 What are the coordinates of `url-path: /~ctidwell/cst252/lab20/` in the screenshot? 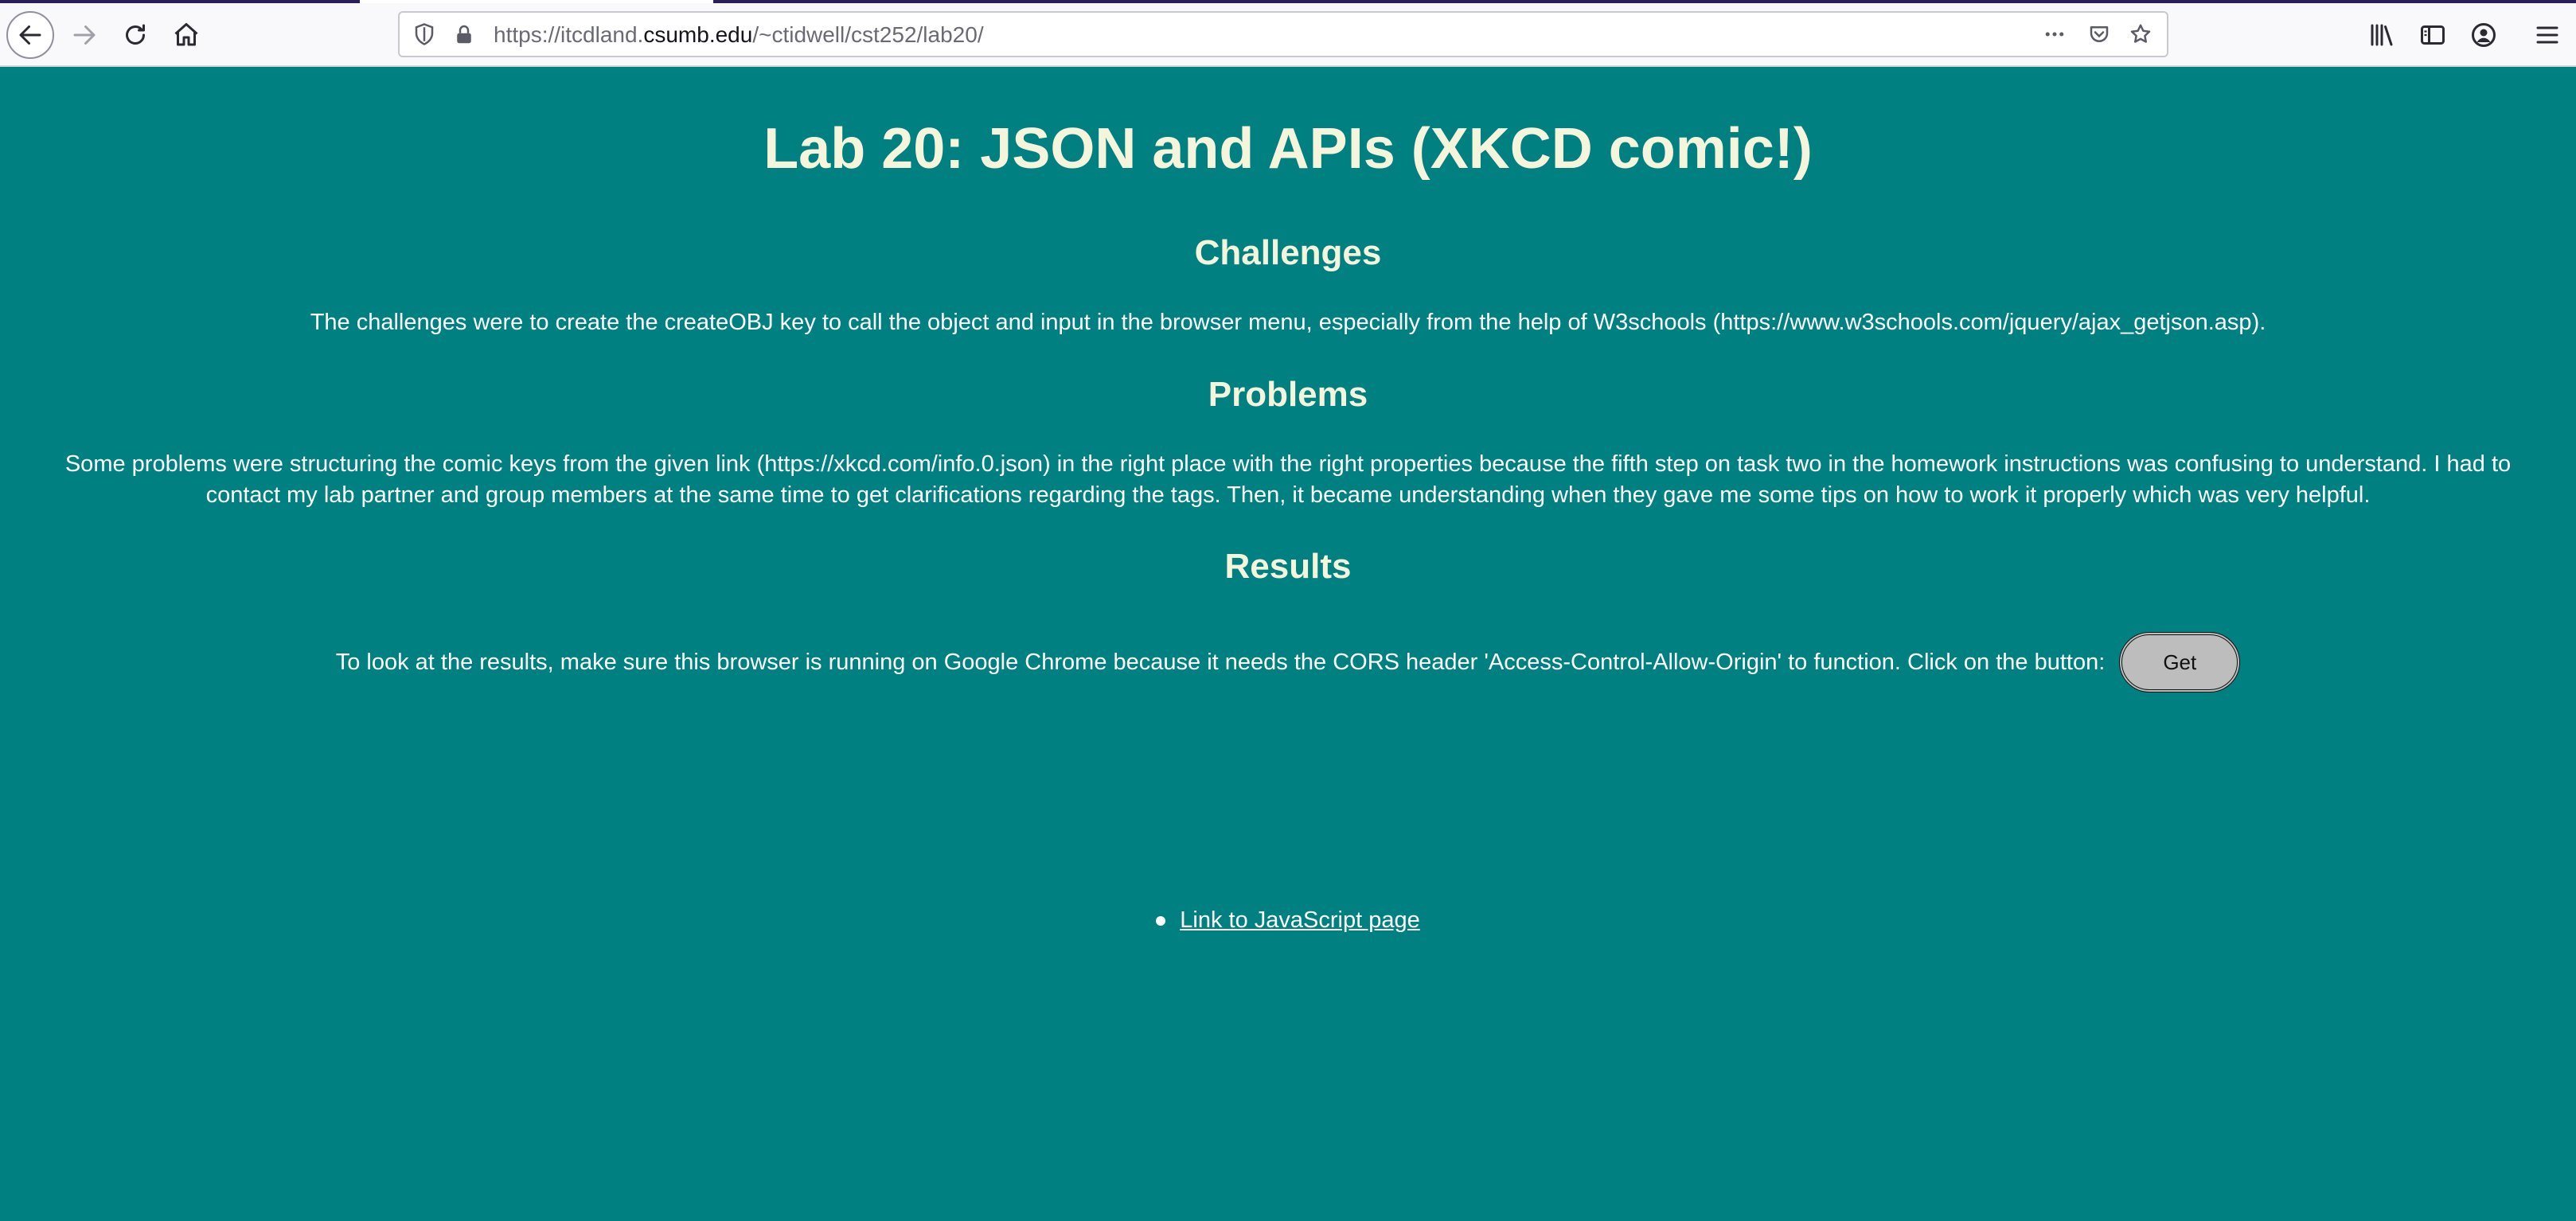 It's located at (868, 34).